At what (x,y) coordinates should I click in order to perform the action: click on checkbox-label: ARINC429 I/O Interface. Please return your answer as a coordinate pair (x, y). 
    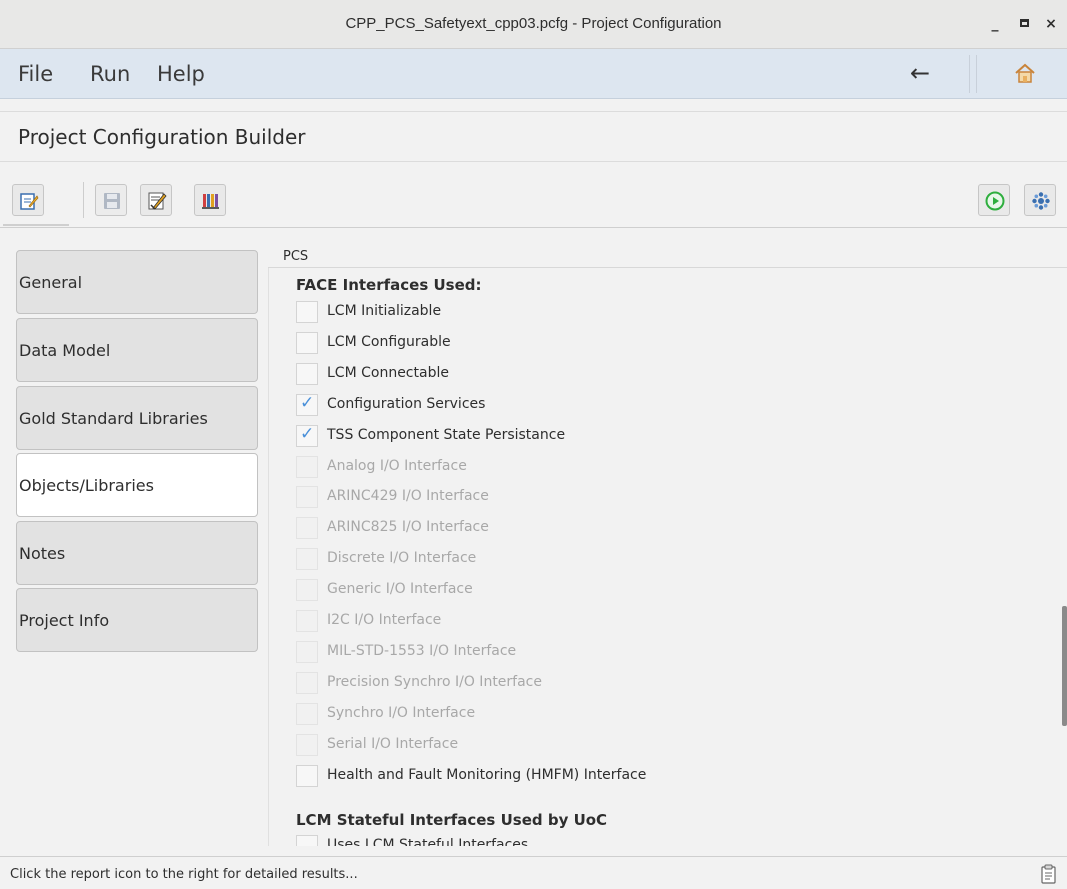
    Looking at the image, I should click on (408, 496).